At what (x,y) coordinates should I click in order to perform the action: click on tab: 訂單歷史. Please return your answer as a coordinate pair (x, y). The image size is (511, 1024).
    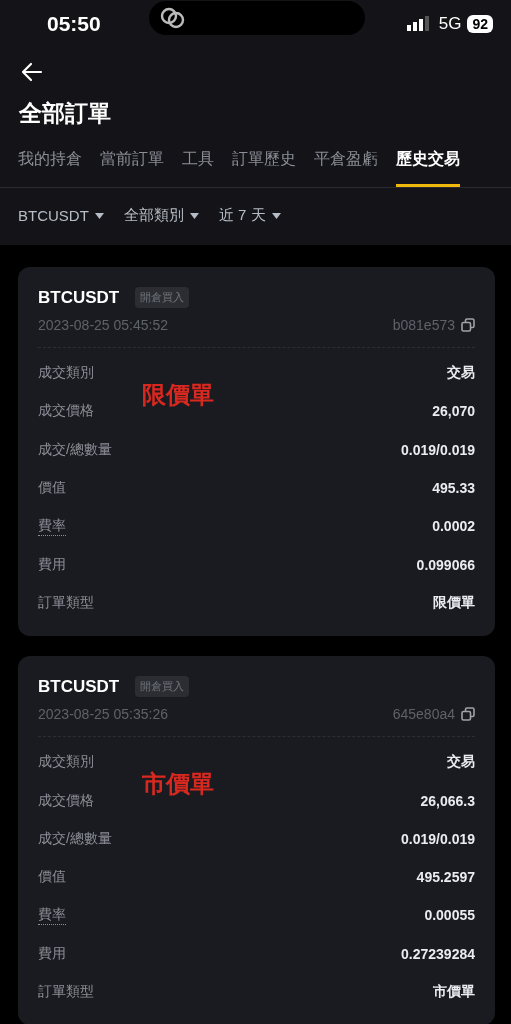
    Looking at the image, I should click on (264, 168).